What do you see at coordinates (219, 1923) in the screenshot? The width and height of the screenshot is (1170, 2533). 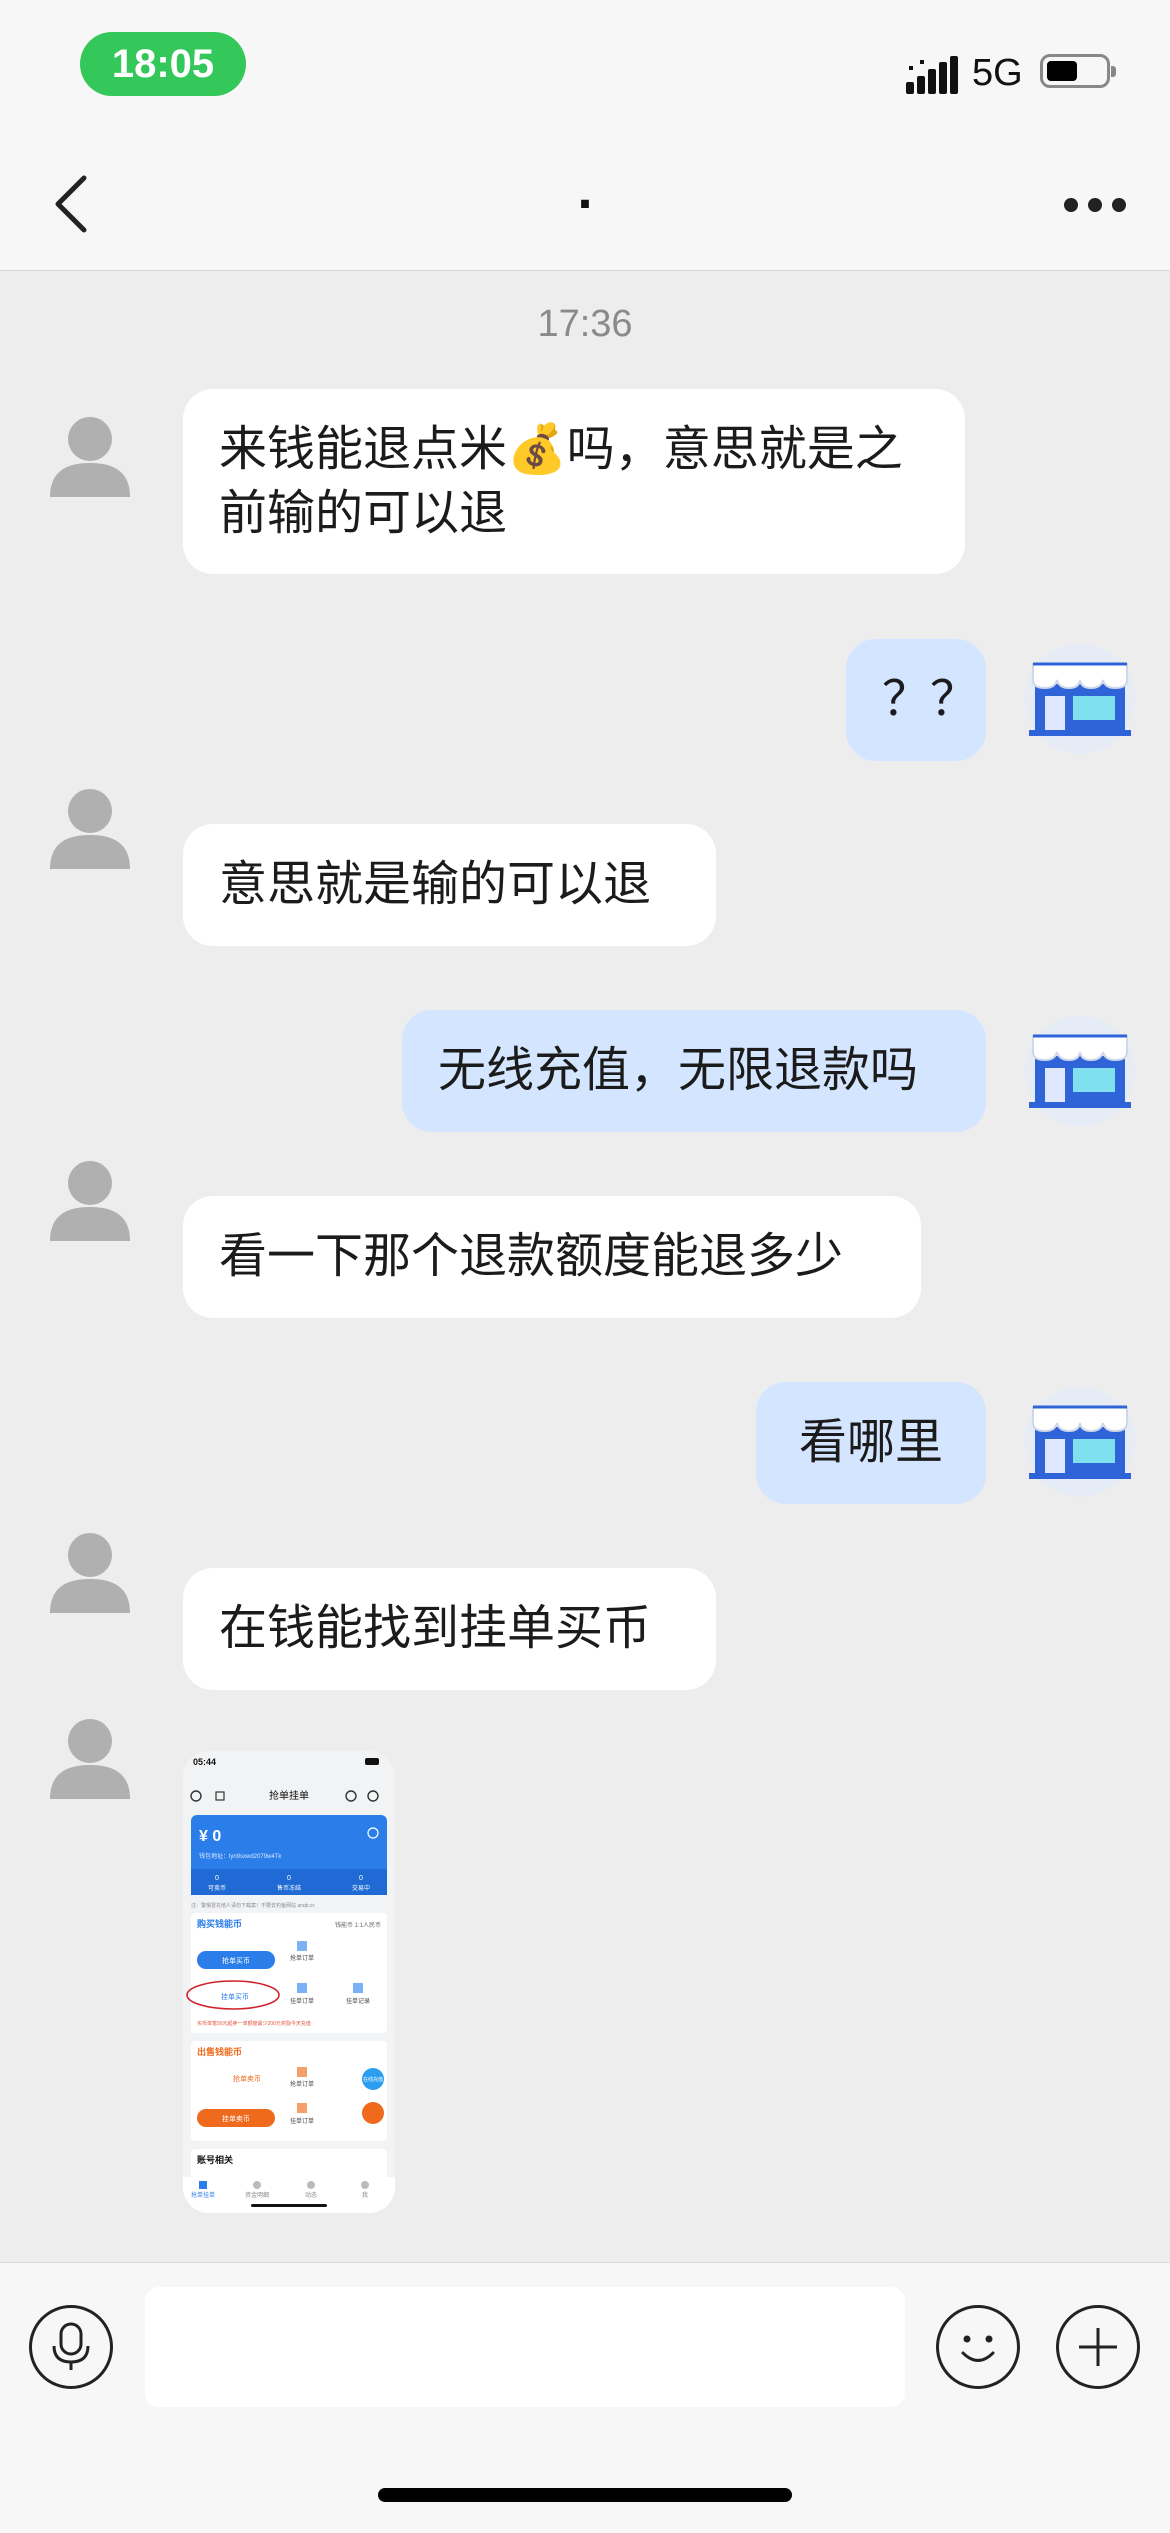 I see `svg-text: 购买钱能币` at bounding box center [219, 1923].